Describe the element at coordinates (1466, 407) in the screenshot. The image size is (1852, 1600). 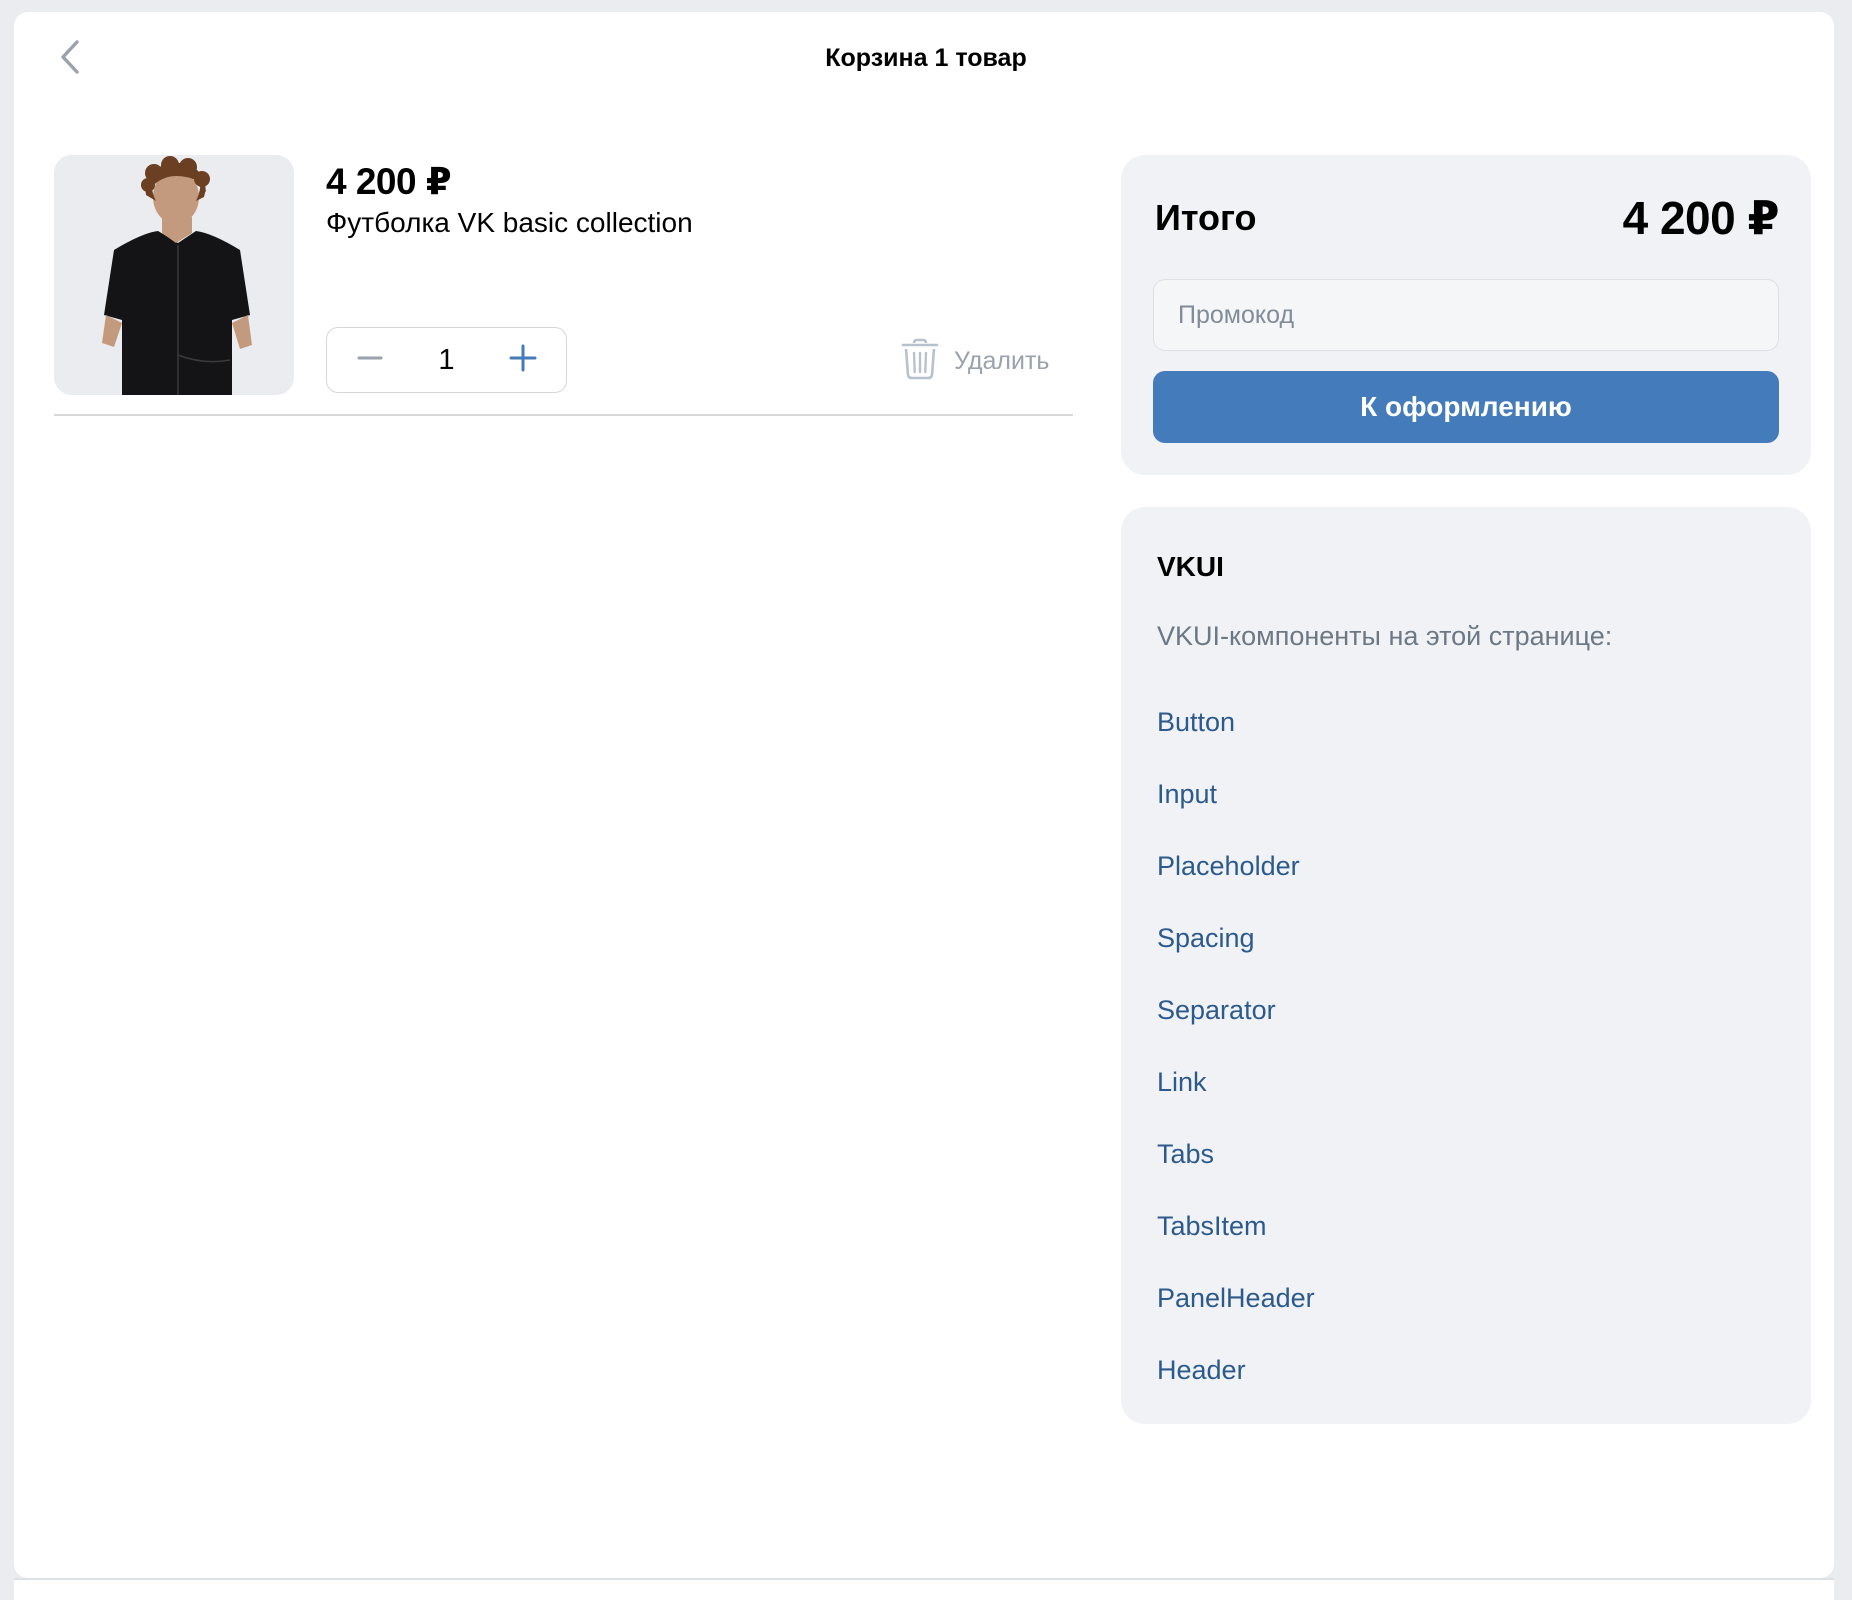
I see `checkout-button: К оформлению` at that location.